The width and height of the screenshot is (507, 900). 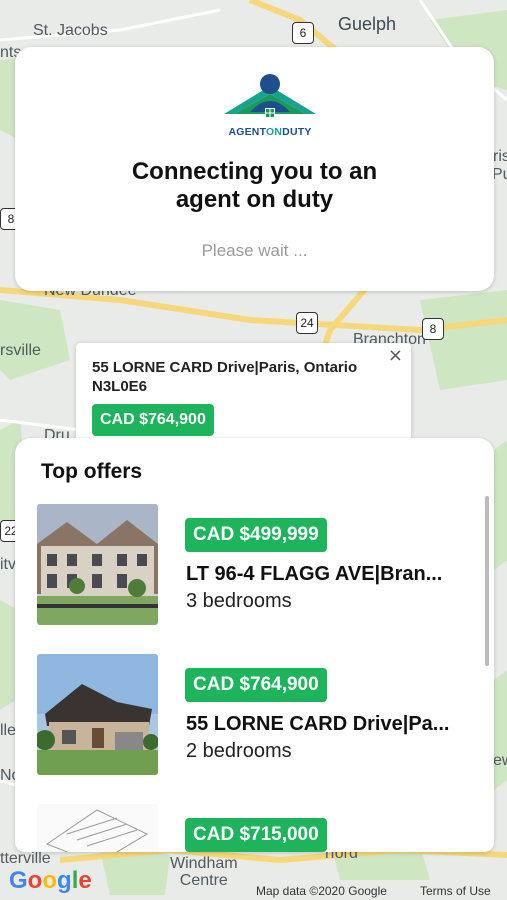 I want to click on map-attribution: Map data ©2020 Google, so click(x=321, y=891).